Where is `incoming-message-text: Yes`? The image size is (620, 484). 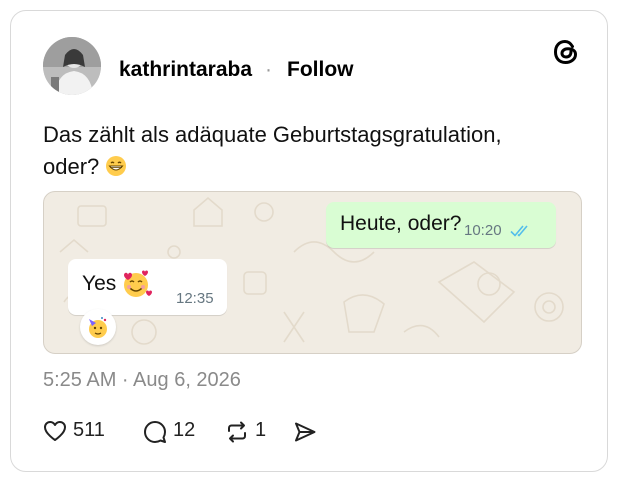 incoming-message-text: Yes is located at coordinates (99, 283).